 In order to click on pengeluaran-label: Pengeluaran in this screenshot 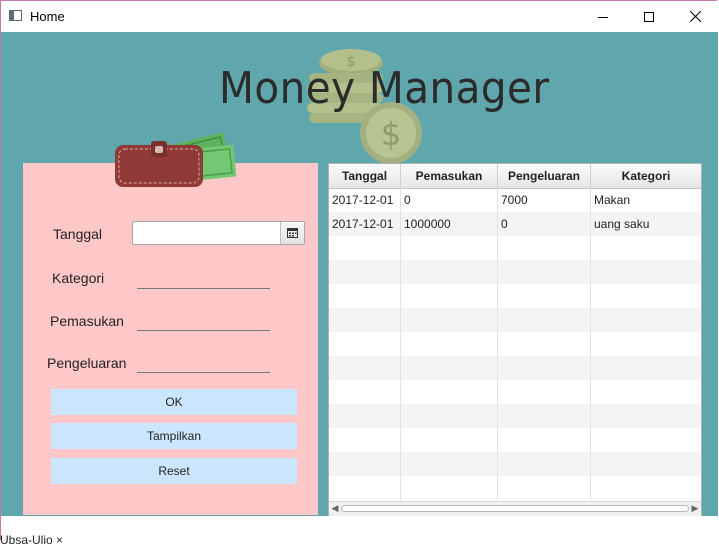, I will do `click(87, 363)`.